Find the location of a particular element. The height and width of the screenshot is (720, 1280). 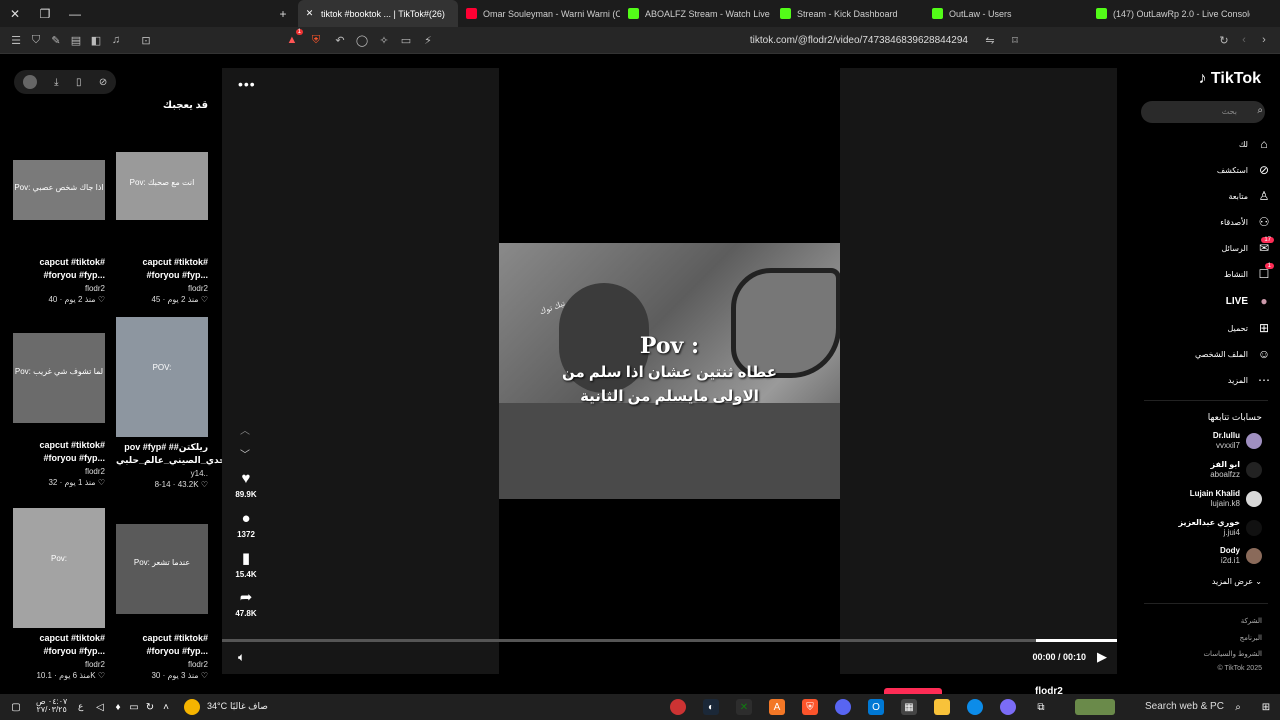

translate-icon: ✧ is located at coordinates (384, 40).